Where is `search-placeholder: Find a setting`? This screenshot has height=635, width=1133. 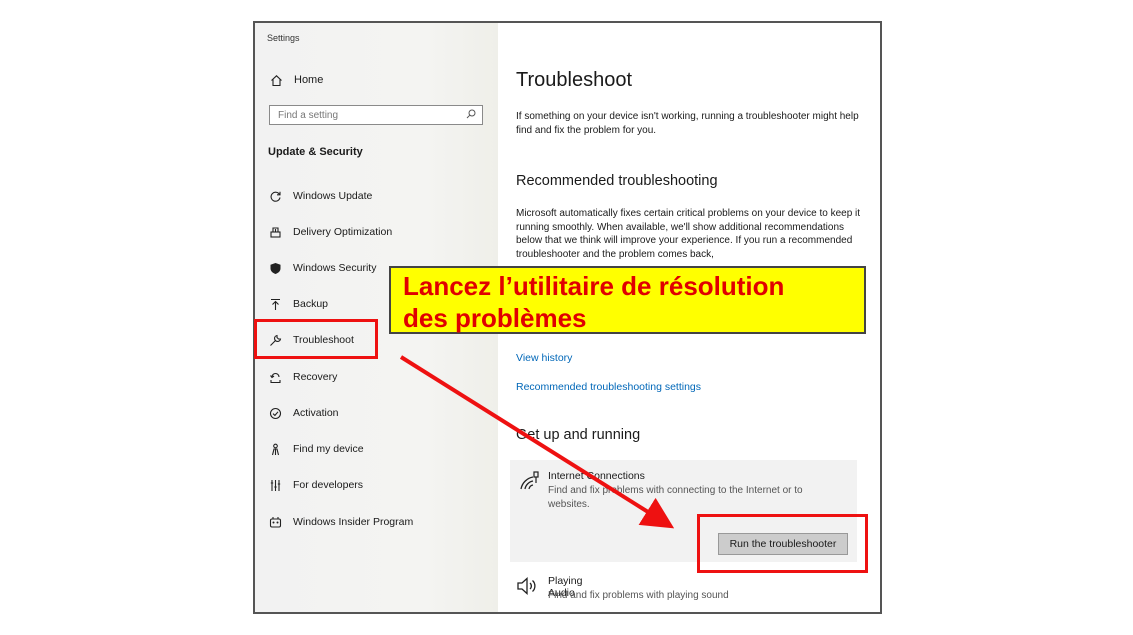 search-placeholder: Find a setting is located at coordinates (308, 115).